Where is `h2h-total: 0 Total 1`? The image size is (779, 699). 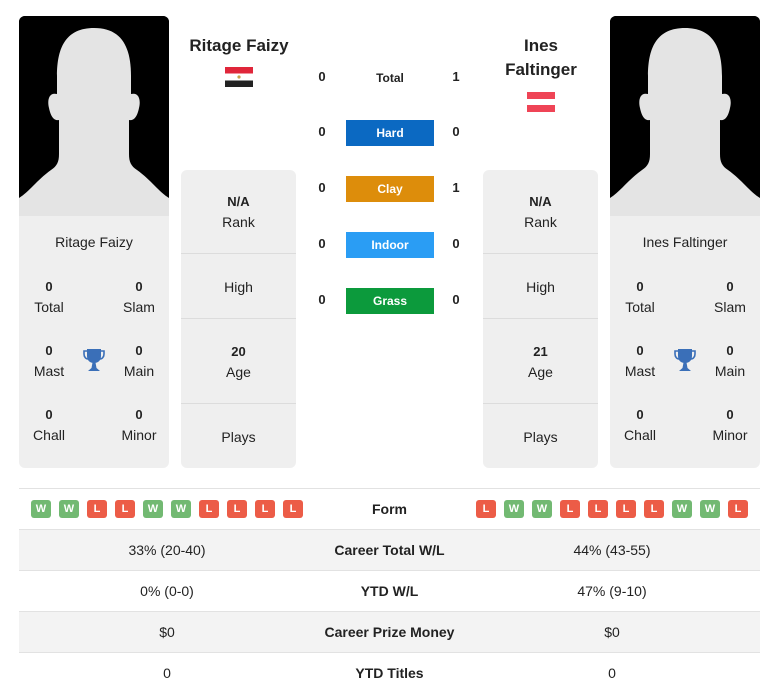
h2h-total: 0 Total 1 is located at coordinates (390, 78).